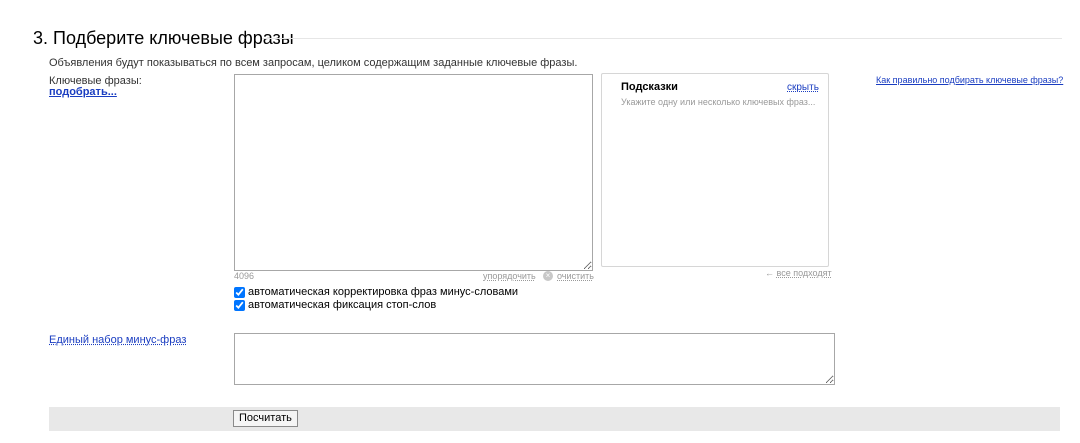  Describe the element at coordinates (969, 80) in the screenshot. I see `help-link: Как правильно подбирать ключевые фразы?` at that location.